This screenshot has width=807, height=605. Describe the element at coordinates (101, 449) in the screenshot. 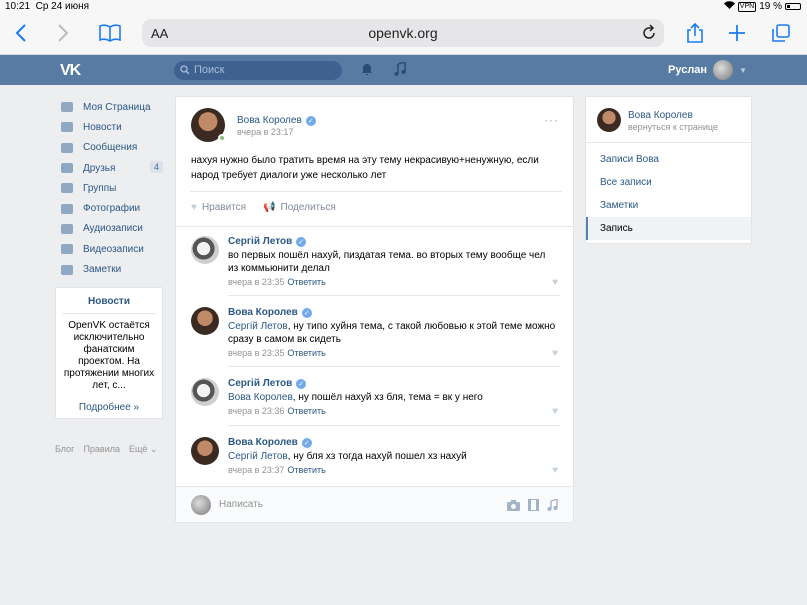

I see `footer-rules-link: Правила` at that location.